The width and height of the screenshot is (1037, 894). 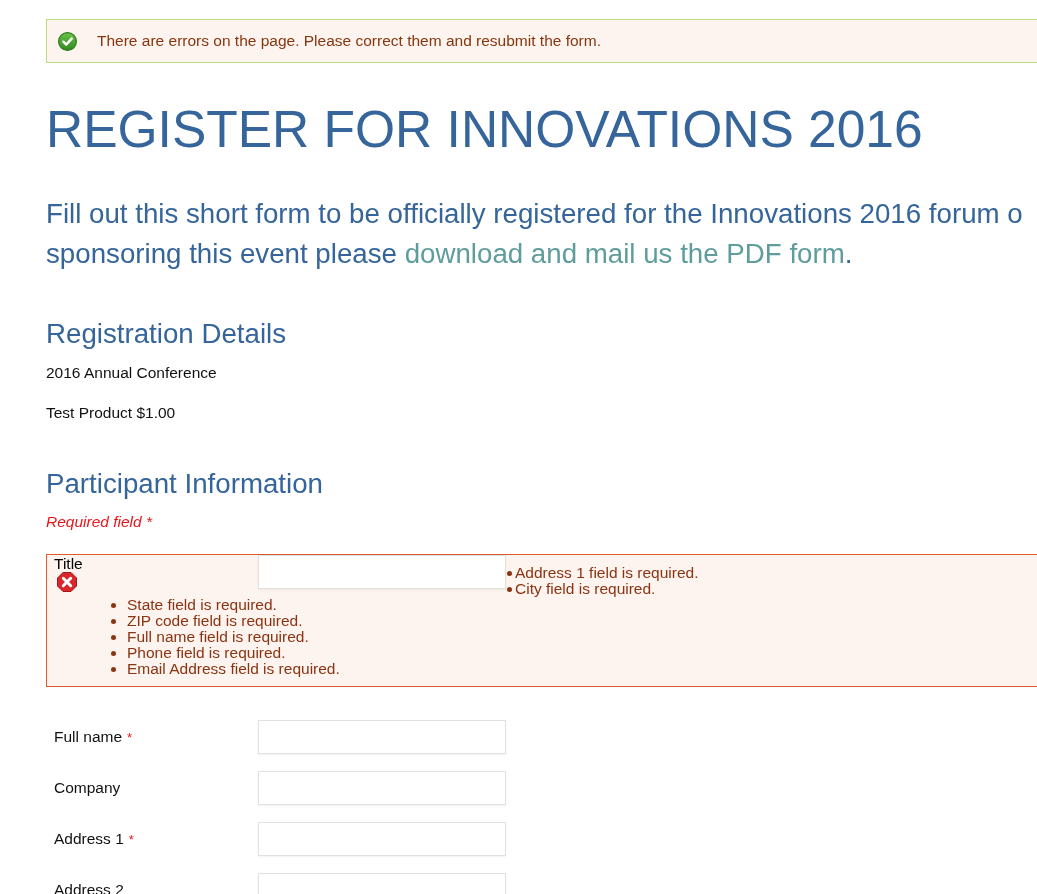 I want to click on error-message: Phone field is required., so click(x=206, y=653).